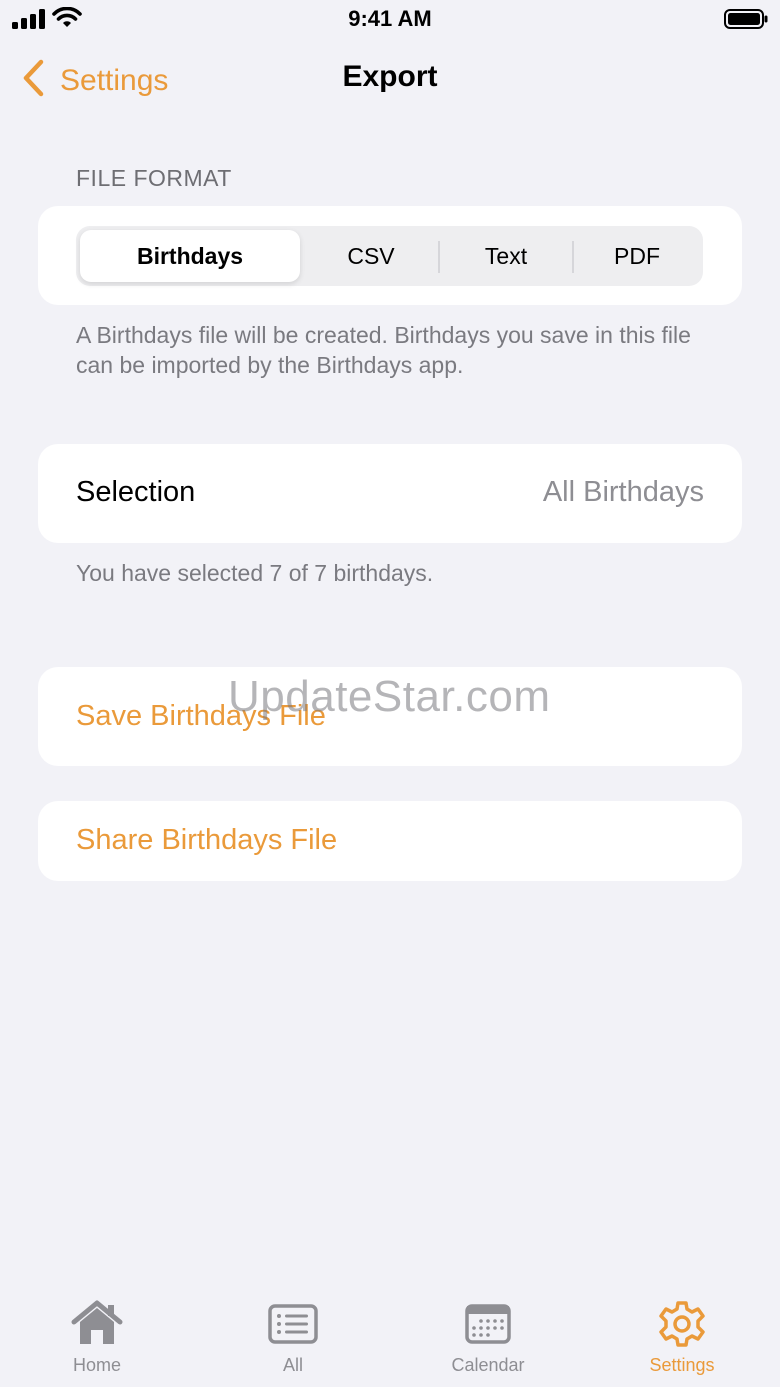 The image size is (780, 1387). Describe the element at coordinates (488, 1326) in the screenshot. I see `calendar-icon` at that location.